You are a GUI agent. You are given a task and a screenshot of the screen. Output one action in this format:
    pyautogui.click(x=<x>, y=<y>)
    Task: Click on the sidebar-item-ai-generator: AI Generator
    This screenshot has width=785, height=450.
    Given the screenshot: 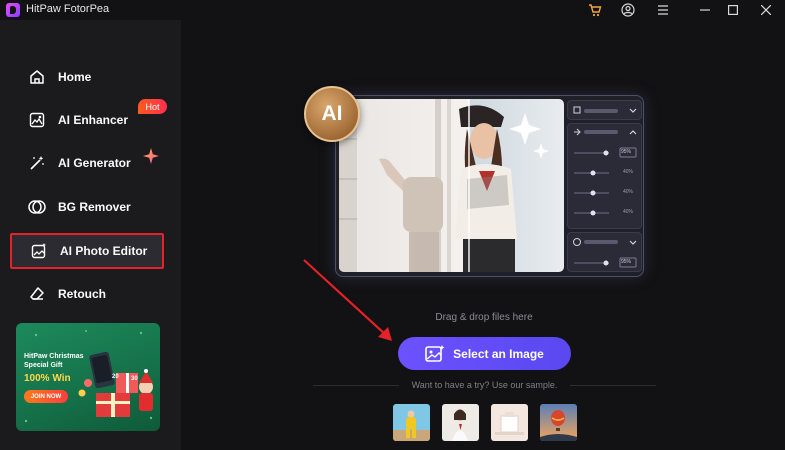 What is the action you would take?
    pyautogui.click(x=87, y=163)
    